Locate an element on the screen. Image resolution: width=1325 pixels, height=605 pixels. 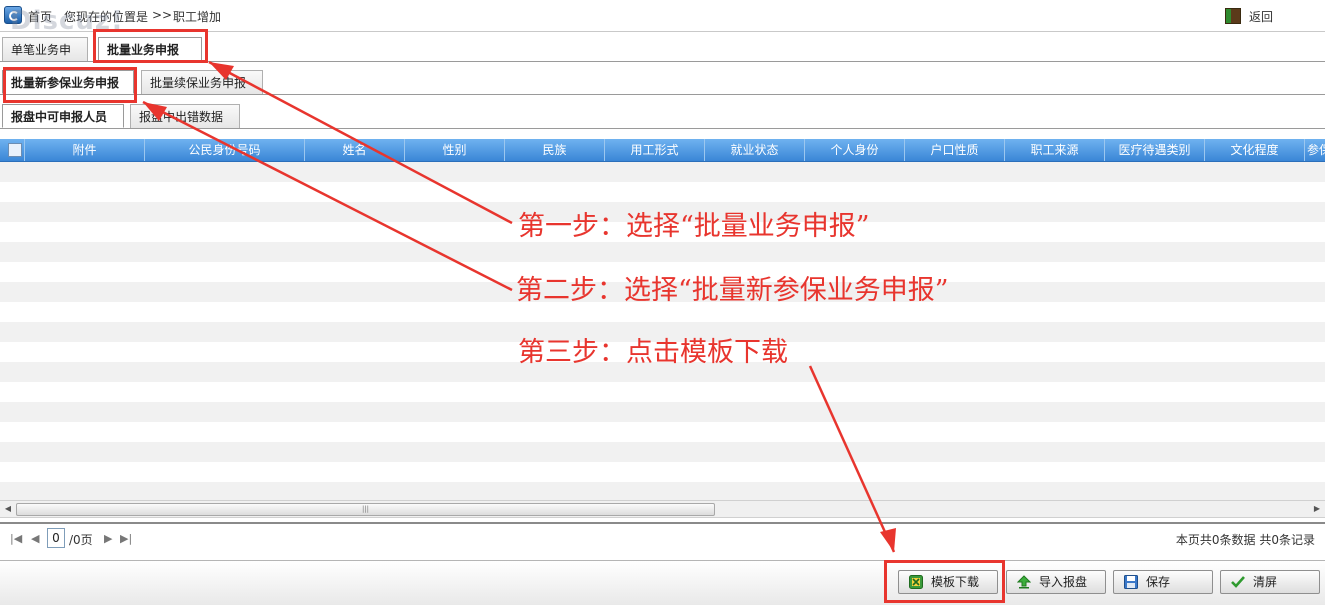
arrowhead-step2 is located at coordinates (155, 111).